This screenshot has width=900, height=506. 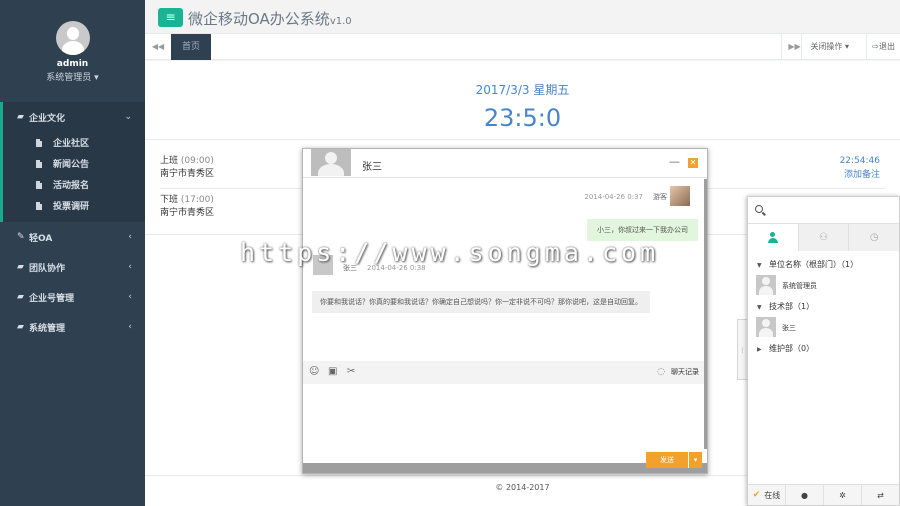 I want to click on watermark: https://www.songma.com, so click(x=450, y=252).